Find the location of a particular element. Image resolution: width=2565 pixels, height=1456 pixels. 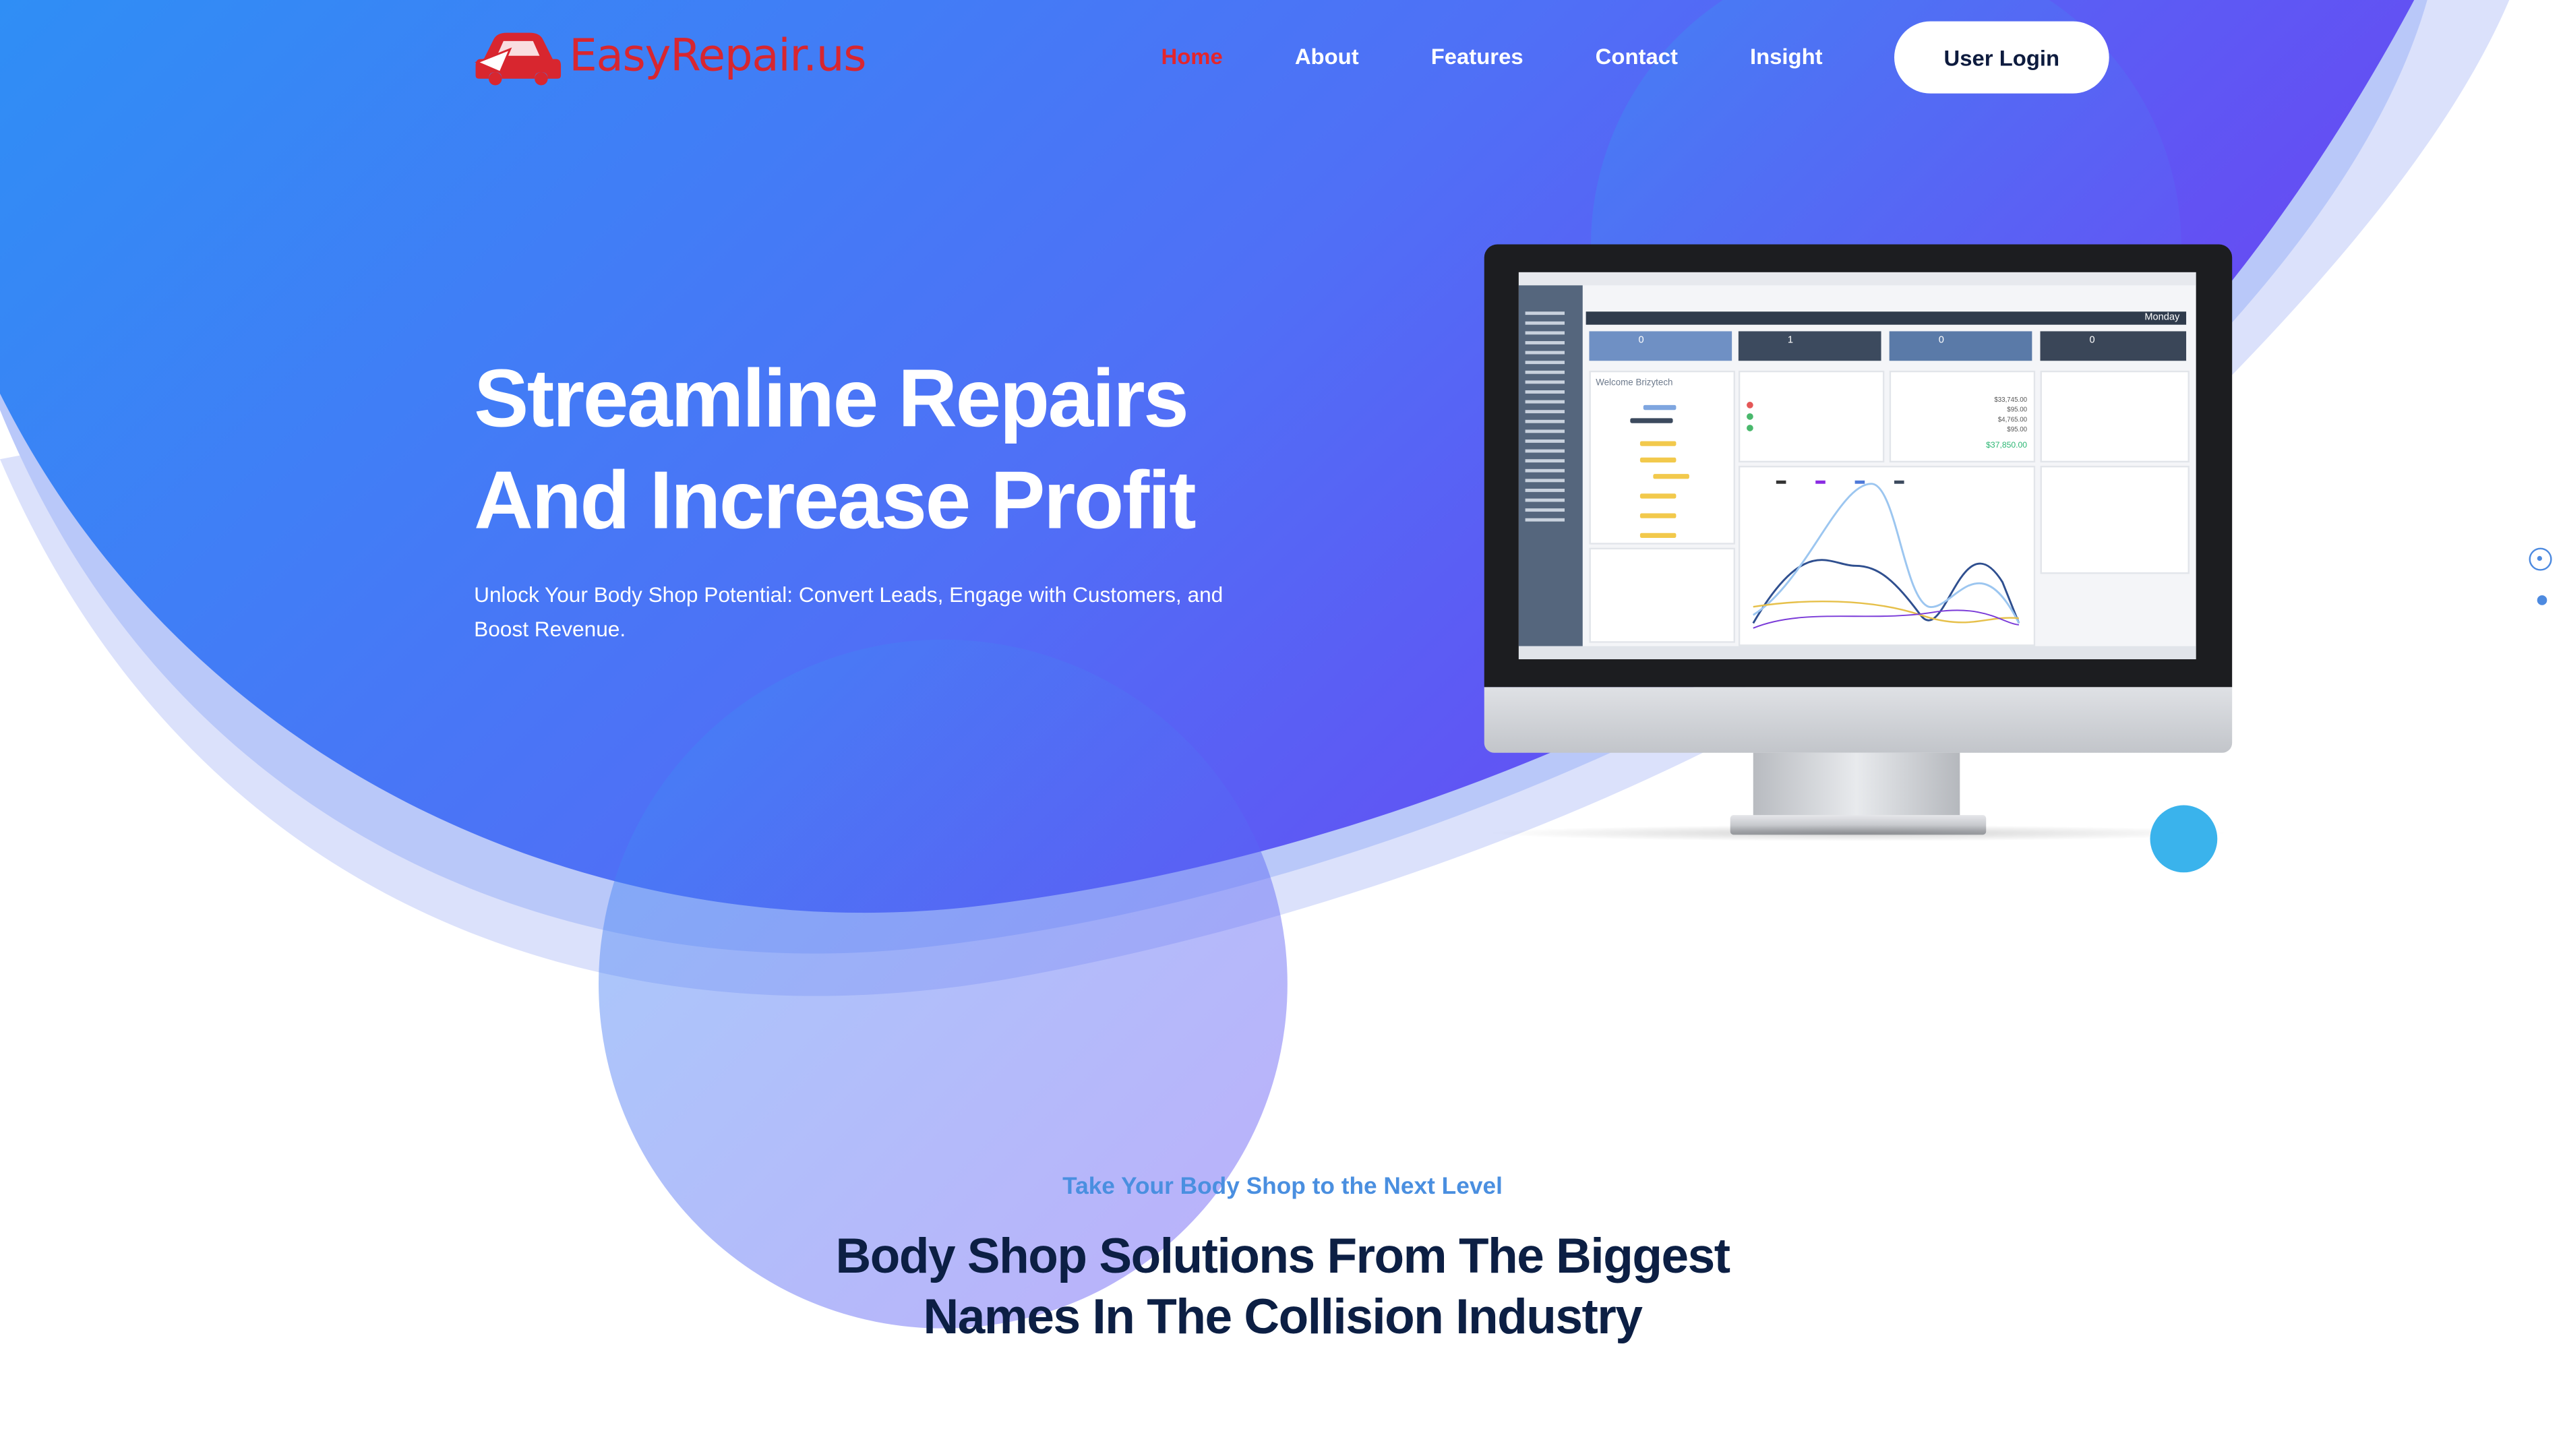

hero-title-line-1: Streamline Repairs is located at coordinates (831, 399).